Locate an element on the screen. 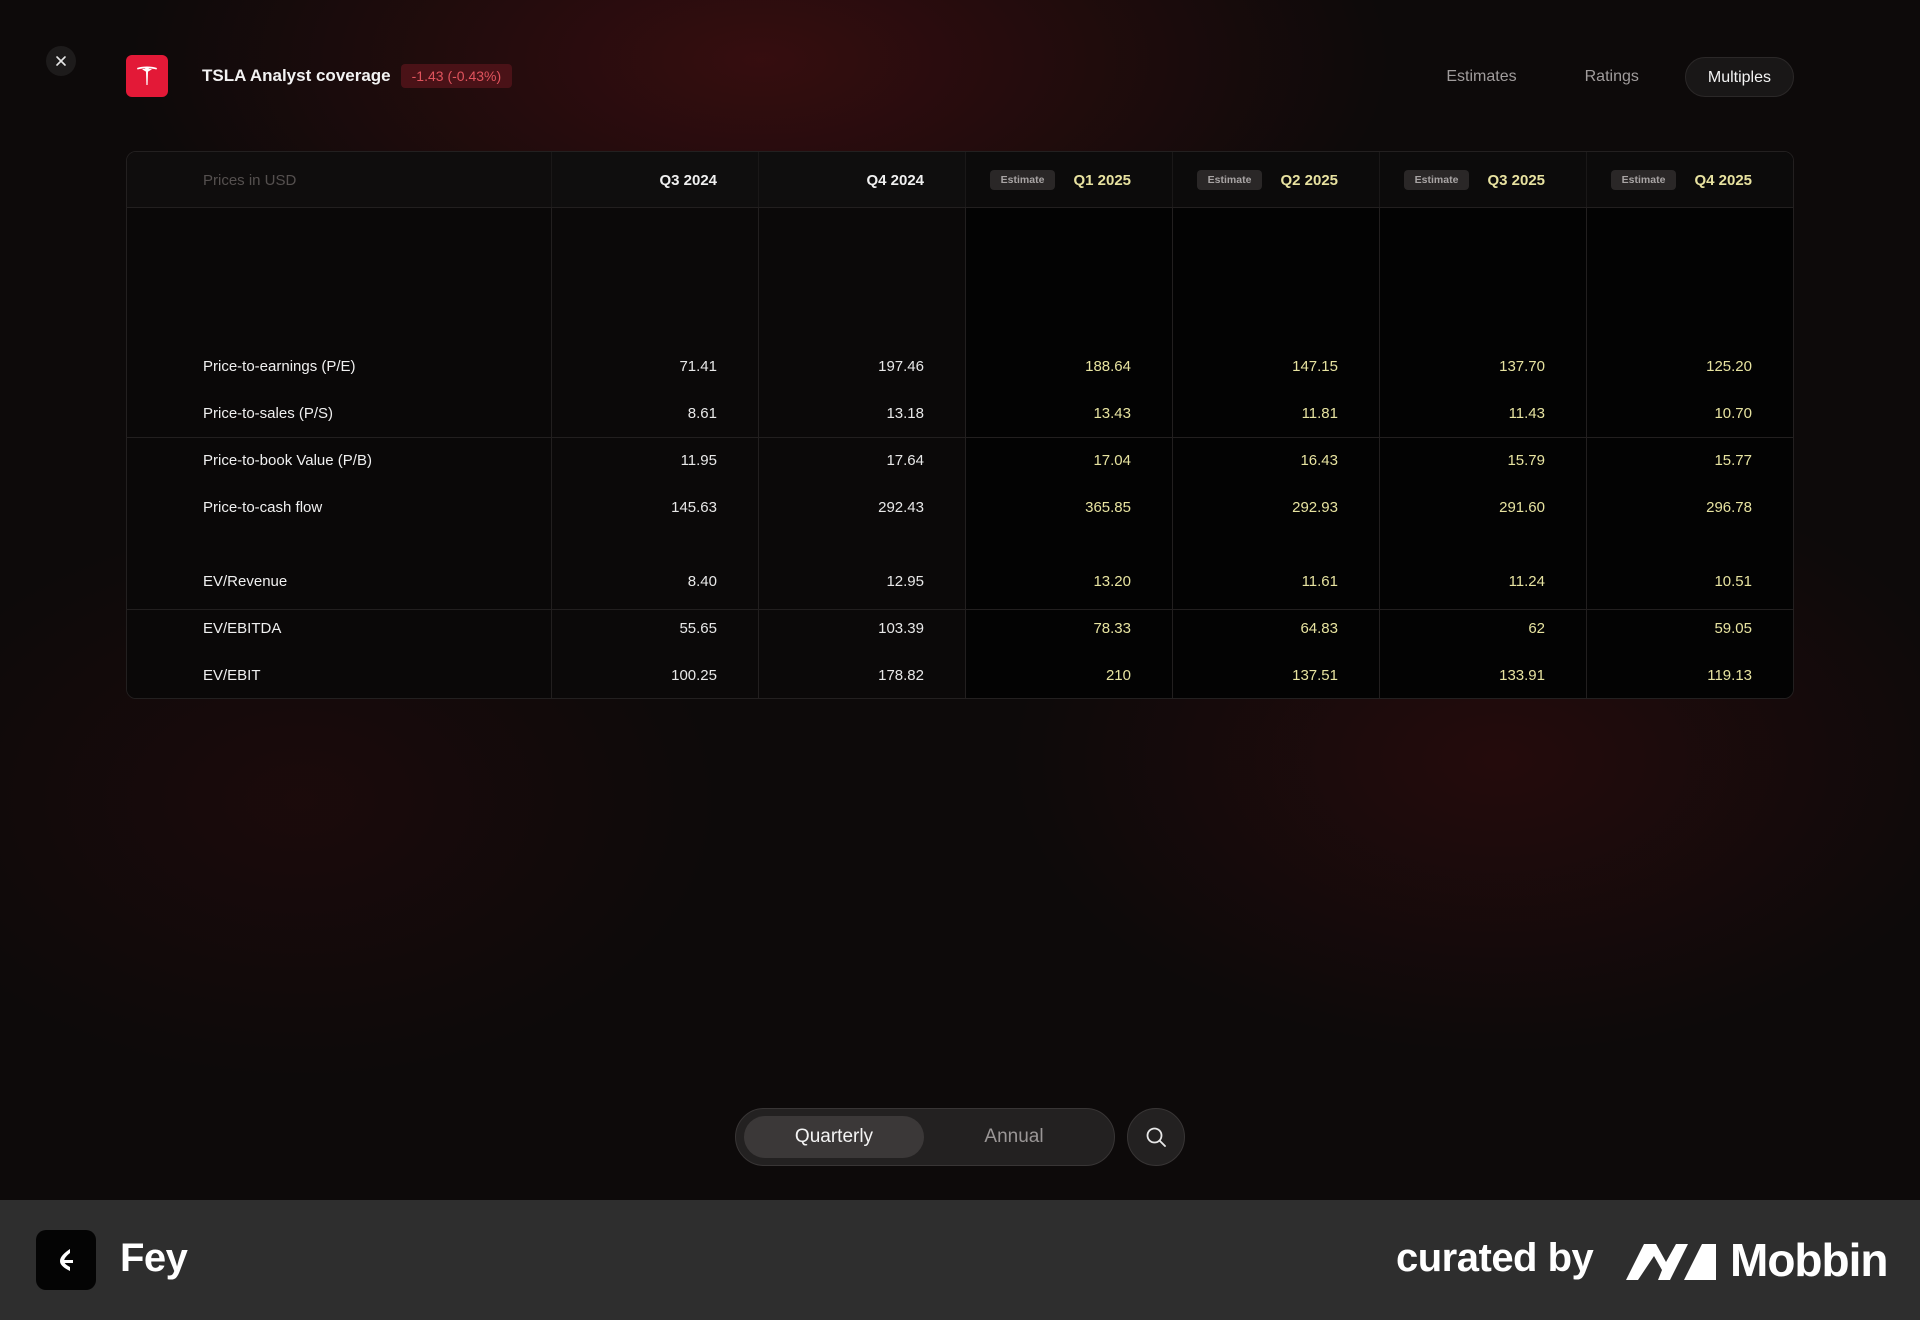  table-cell: 11.24 is located at coordinates (1526, 581).